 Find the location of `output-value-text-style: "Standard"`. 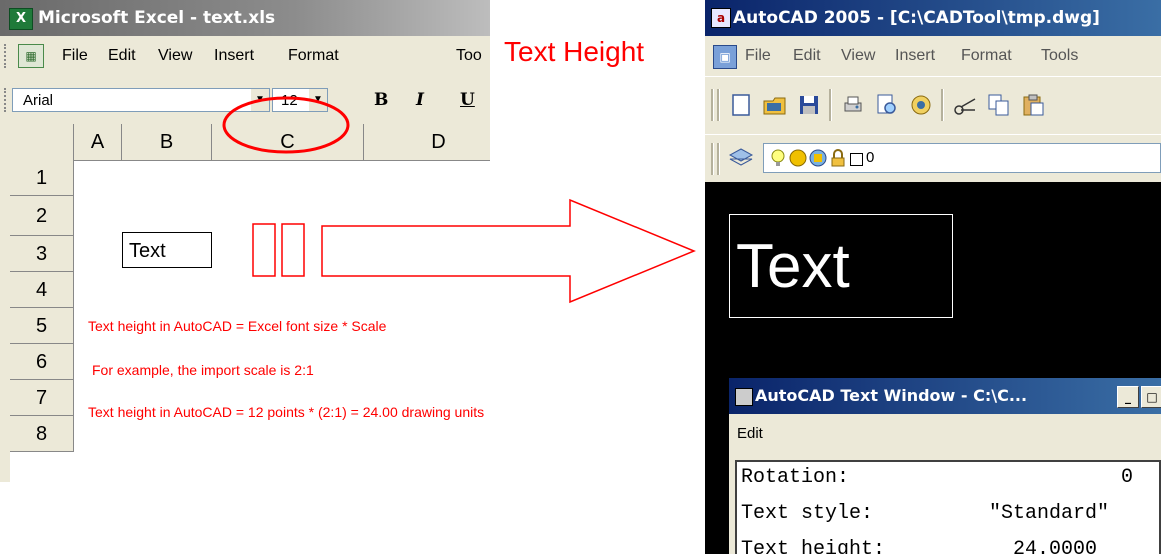

output-value-text-style: "Standard" is located at coordinates (1049, 513).